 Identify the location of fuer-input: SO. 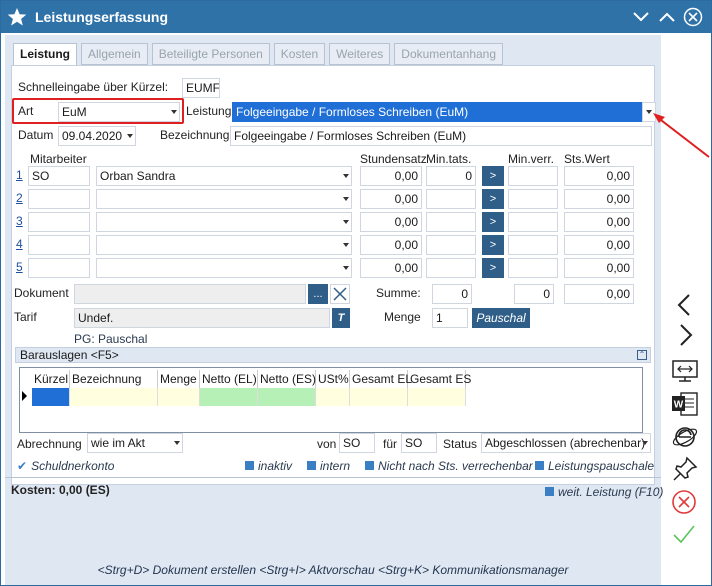
(419, 443).